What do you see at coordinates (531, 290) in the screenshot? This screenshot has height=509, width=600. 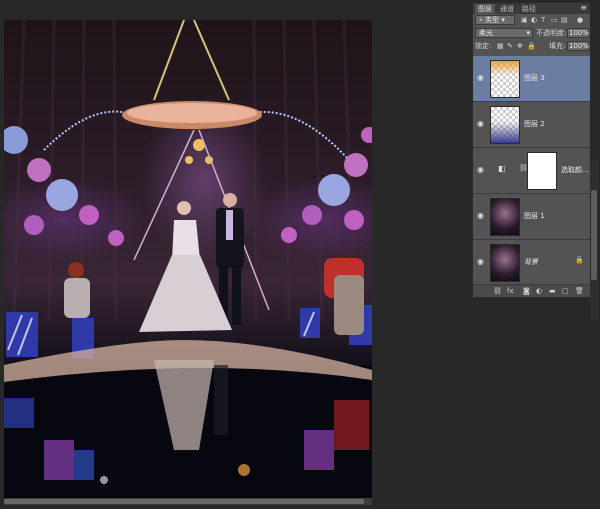 I see `panel-bottom-bar: ⛓ fx ◙ ◐ ▬ ▢ 🗑` at bounding box center [531, 290].